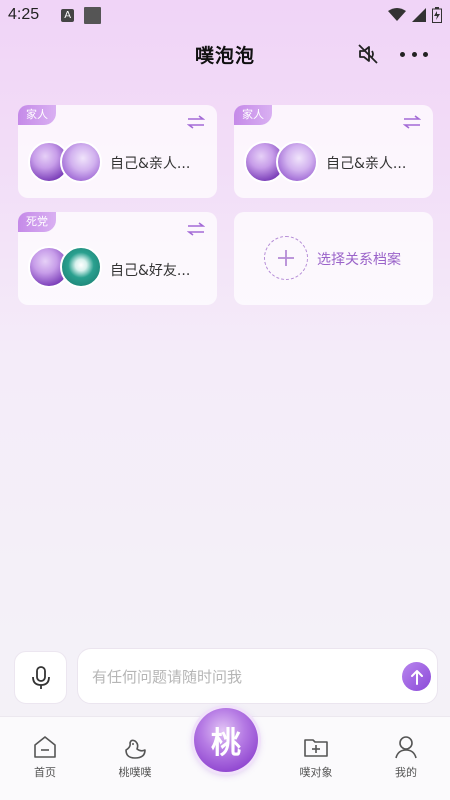  What do you see at coordinates (406, 747) in the screenshot?
I see `user-icon` at bounding box center [406, 747].